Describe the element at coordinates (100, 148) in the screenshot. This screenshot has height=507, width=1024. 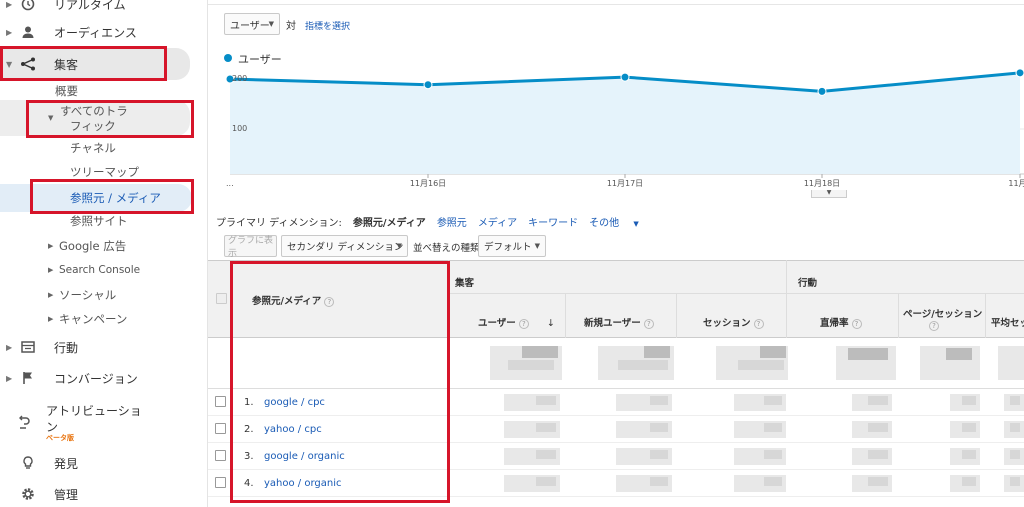
I see `nav-channels: チャネル` at that location.